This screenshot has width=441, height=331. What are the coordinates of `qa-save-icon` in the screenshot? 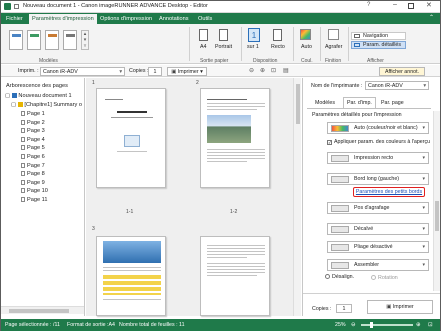 It's located at (16, 6).